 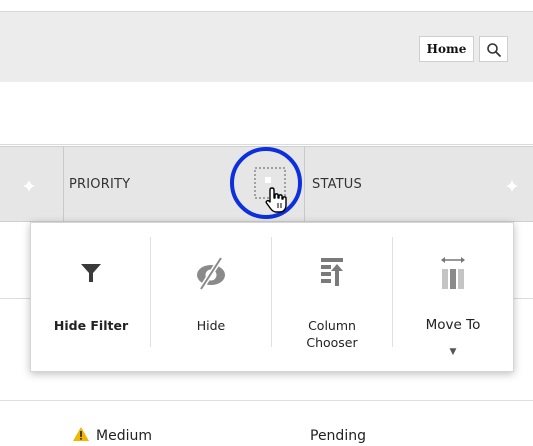 What do you see at coordinates (453, 325) in the screenshot?
I see `move-to-label: Move To` at bounding box center [453, 325].